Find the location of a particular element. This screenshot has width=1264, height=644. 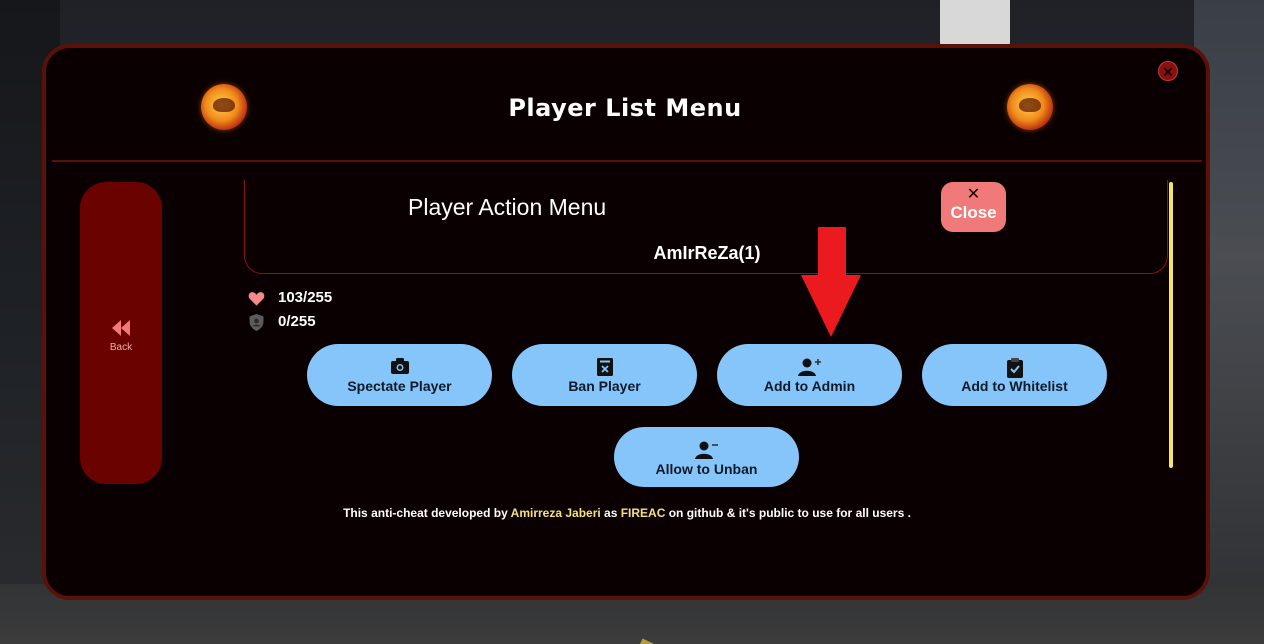

footer-author: Amirreza Jaberi is located at coordinates (555, 513).